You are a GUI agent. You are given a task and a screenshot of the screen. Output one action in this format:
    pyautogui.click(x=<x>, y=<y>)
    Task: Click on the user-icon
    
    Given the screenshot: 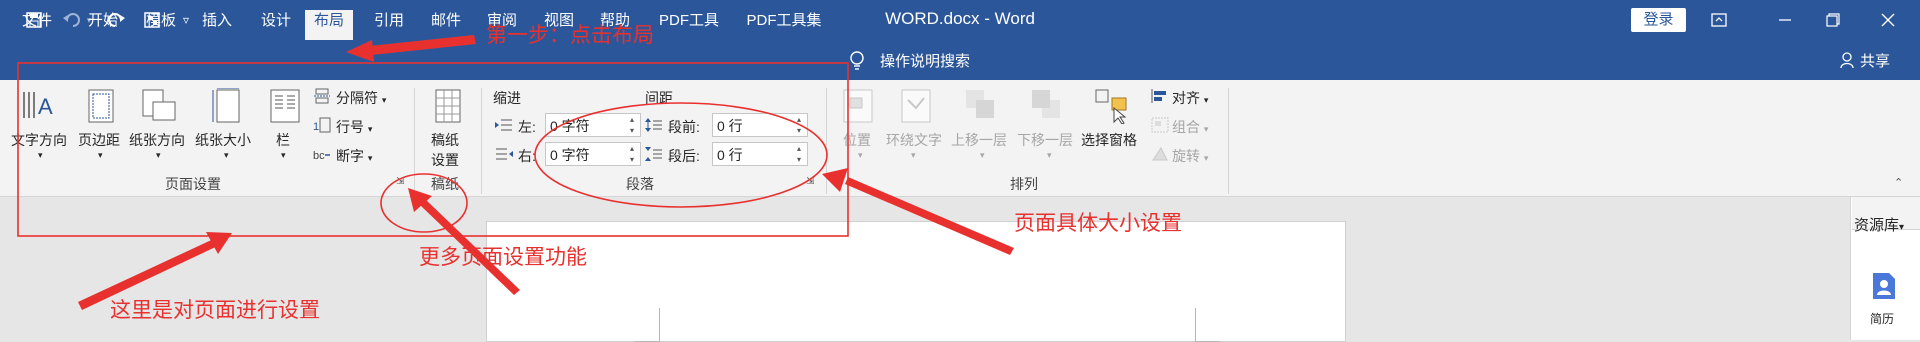 What is the action you would take?
    pyautogui.click(x=1848, y=60)
    